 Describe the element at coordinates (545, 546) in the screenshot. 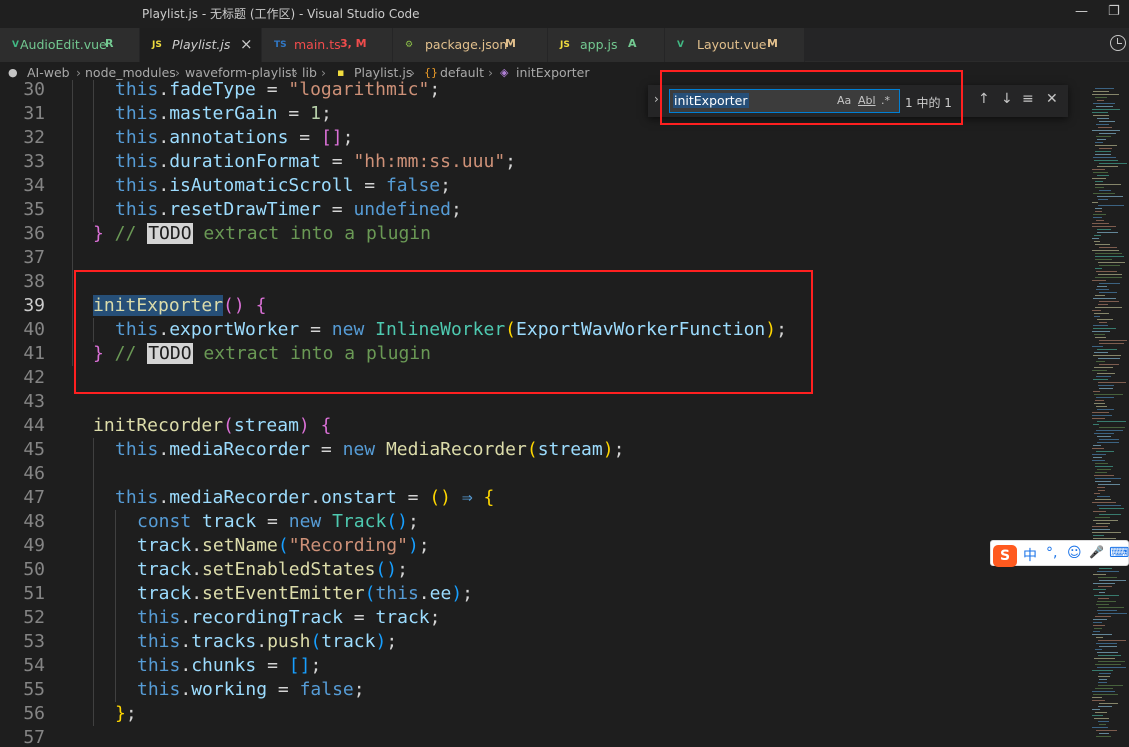

I see `code-line: 49 track.setName("Recording");` at that location.